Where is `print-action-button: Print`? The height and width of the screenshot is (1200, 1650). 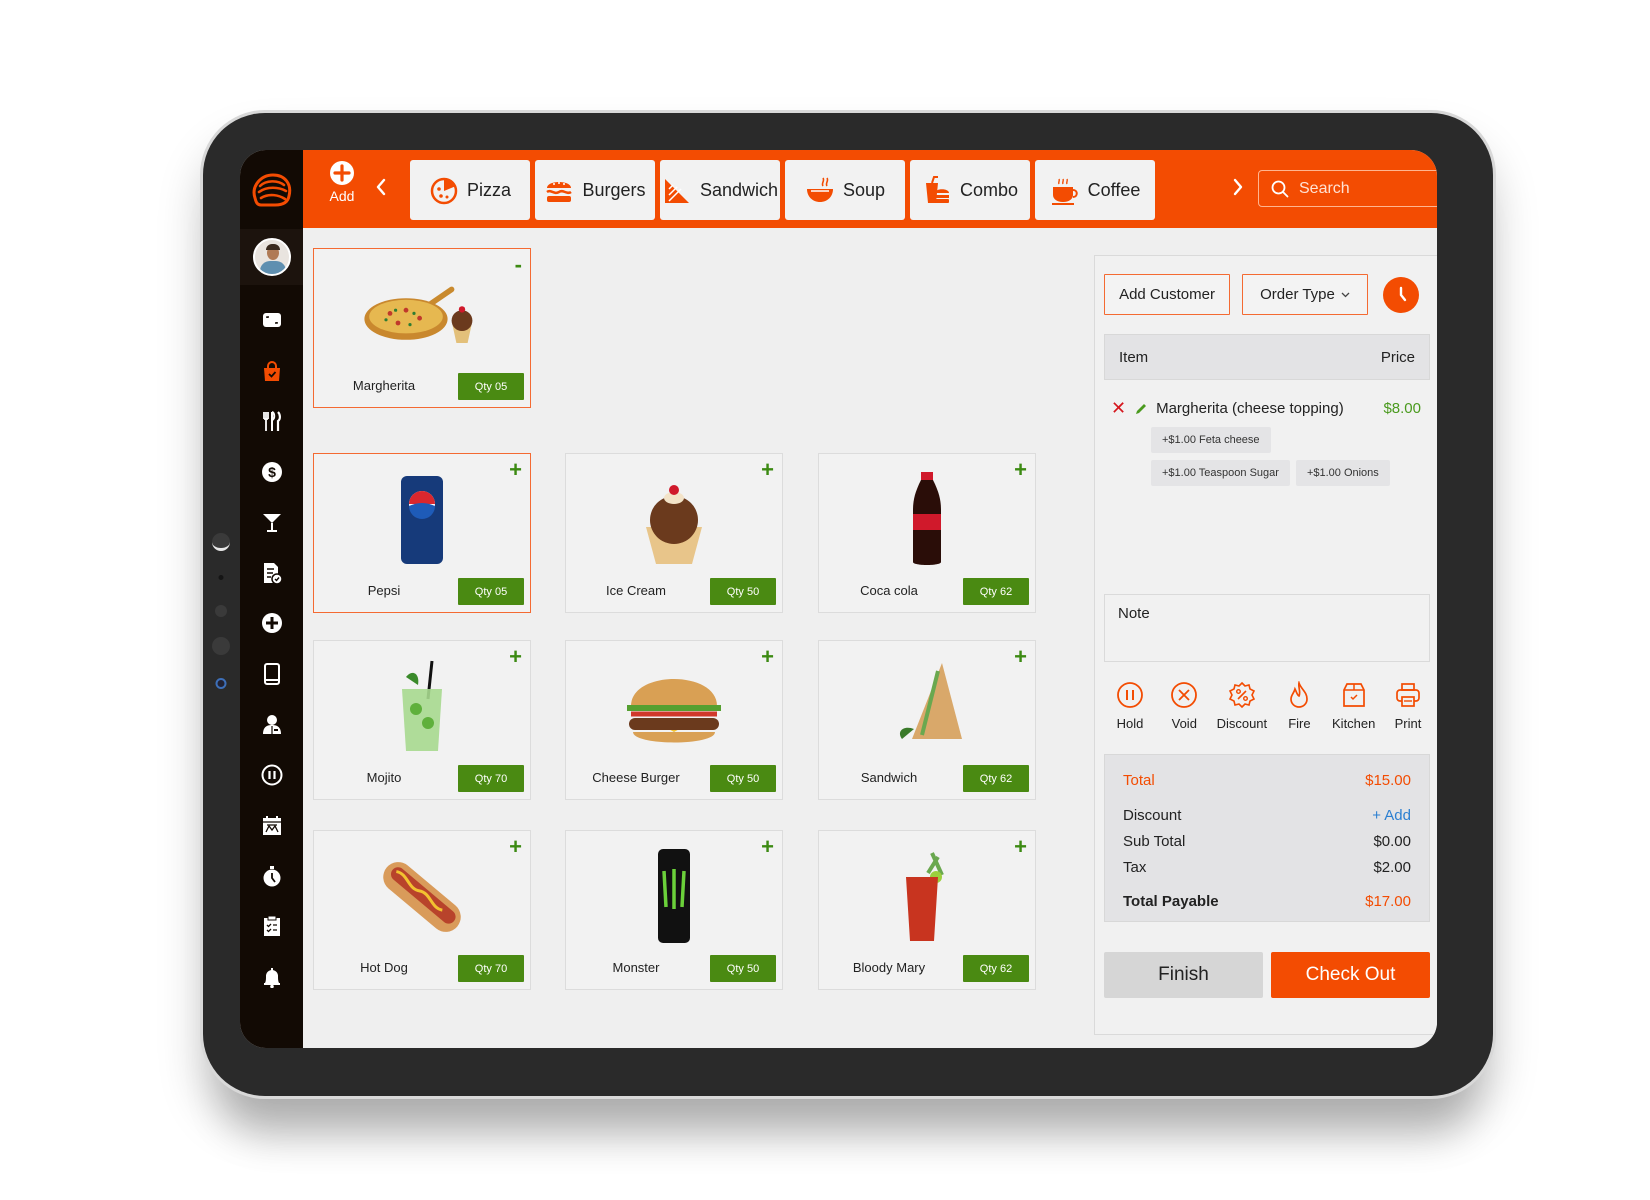
print-action-button: Print is located at coordinates (1408, 706).